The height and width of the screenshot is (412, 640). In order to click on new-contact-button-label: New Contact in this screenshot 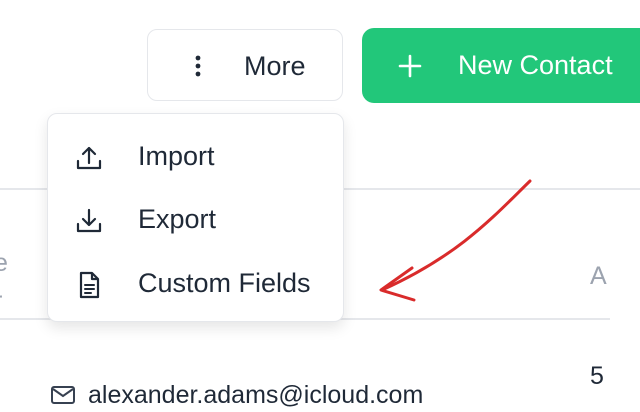, I will do `click(535, 65)`.